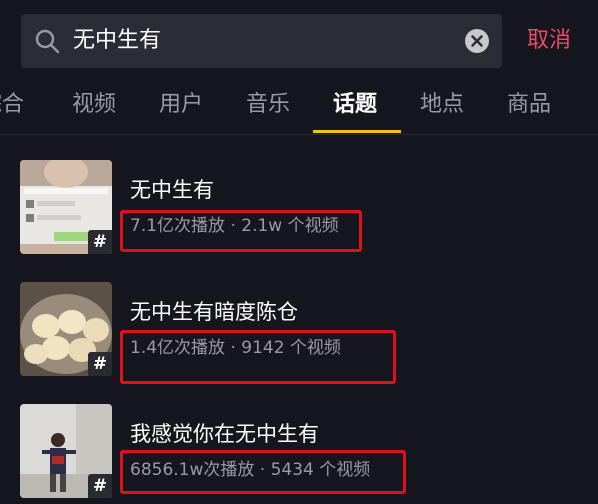 The height and width of the screenshot is (504, 598). Describe the element at coordinates (261, 41) in the screenshot. I see `search-bar: 无中生有` at that location.